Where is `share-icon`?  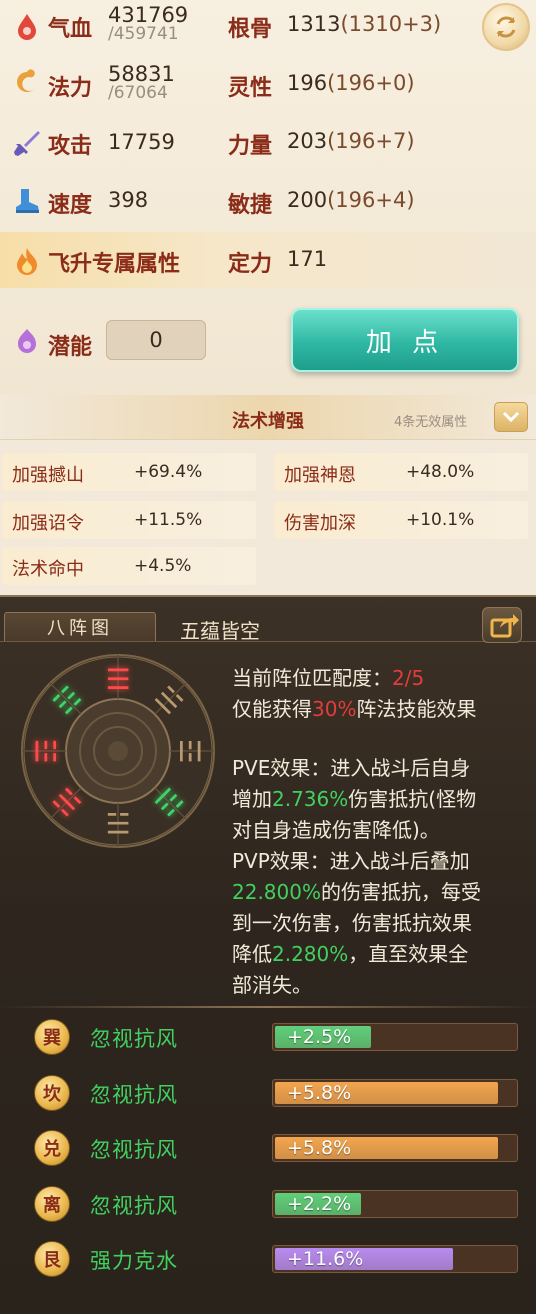 share-icon is located at coordinates (504, 626).